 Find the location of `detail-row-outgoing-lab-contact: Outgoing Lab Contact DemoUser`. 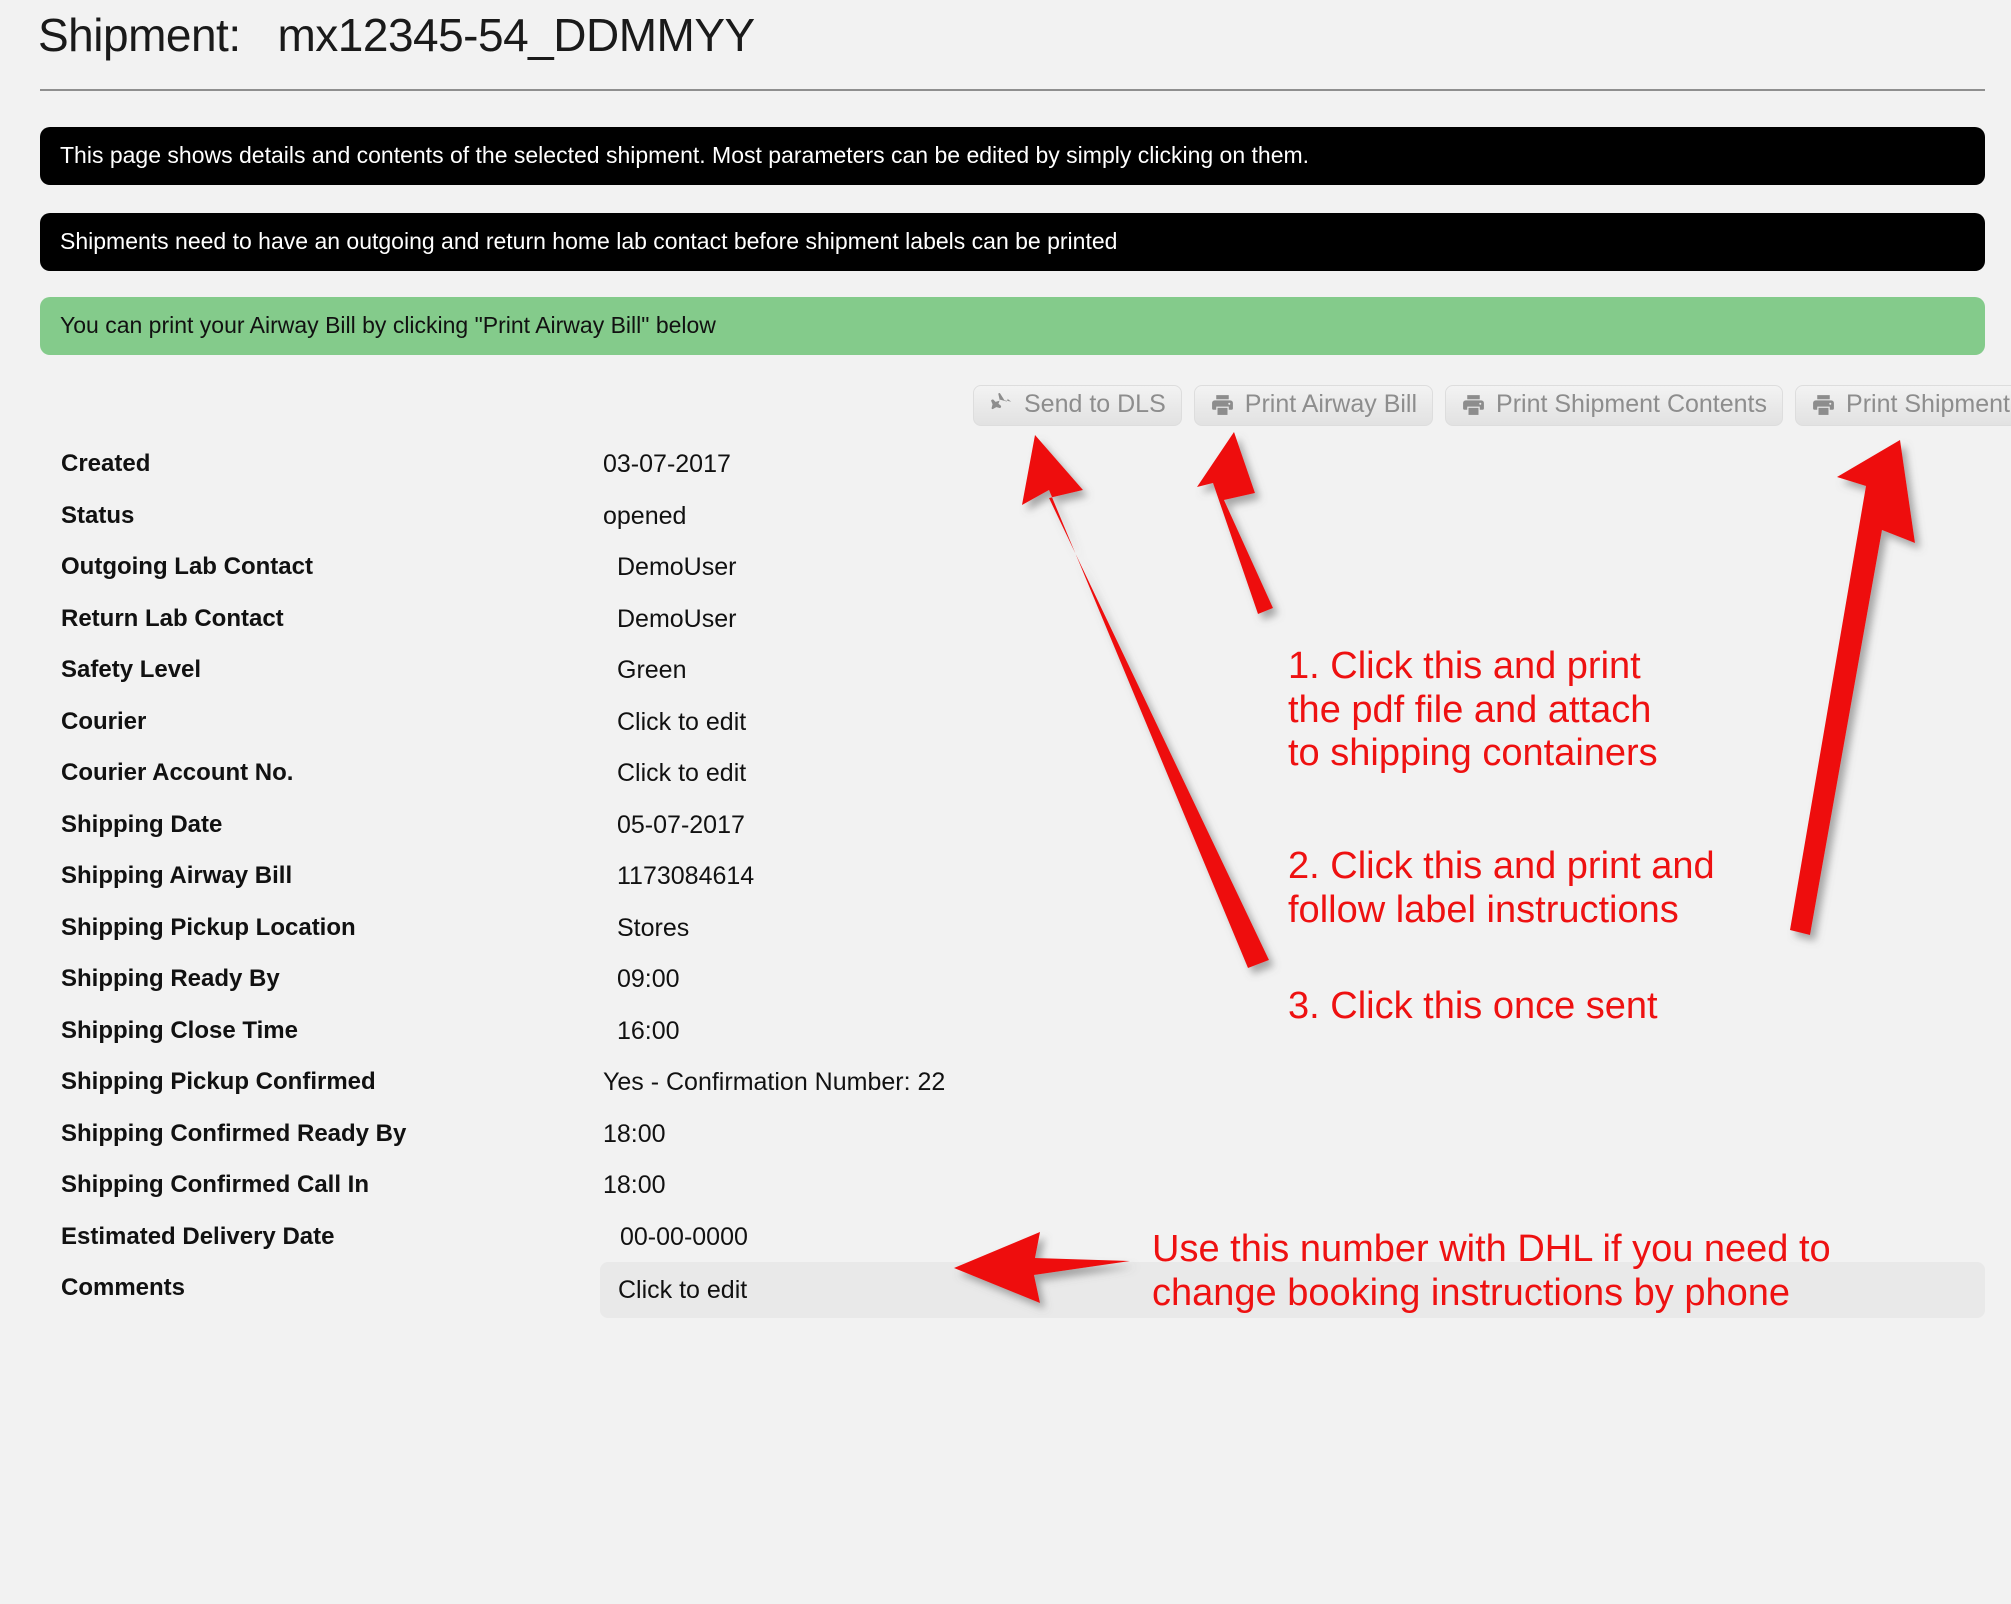

detail-row-outgoing-lab-contact: Outgoing Lab Contact DemoUser is located at coordinates (1005, 579).